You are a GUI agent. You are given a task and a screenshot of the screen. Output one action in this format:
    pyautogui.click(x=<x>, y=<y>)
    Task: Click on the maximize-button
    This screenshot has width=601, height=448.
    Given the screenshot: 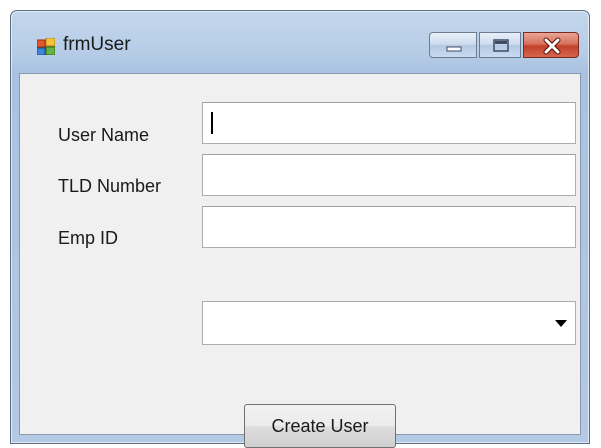 What is the action you would take?
    pyautogui.click(x=500, y=45)
    